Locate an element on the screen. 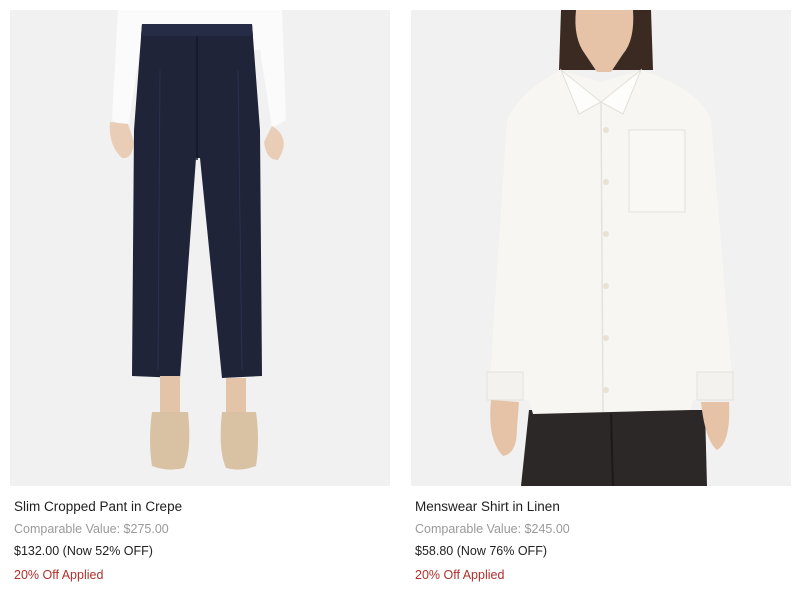  product-title: Slim Cropped Pant in Crepe is located at coordinates (202, 507).